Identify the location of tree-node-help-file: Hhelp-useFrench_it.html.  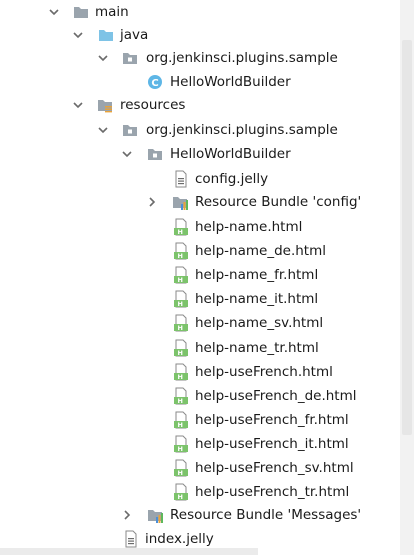
(200, 444).